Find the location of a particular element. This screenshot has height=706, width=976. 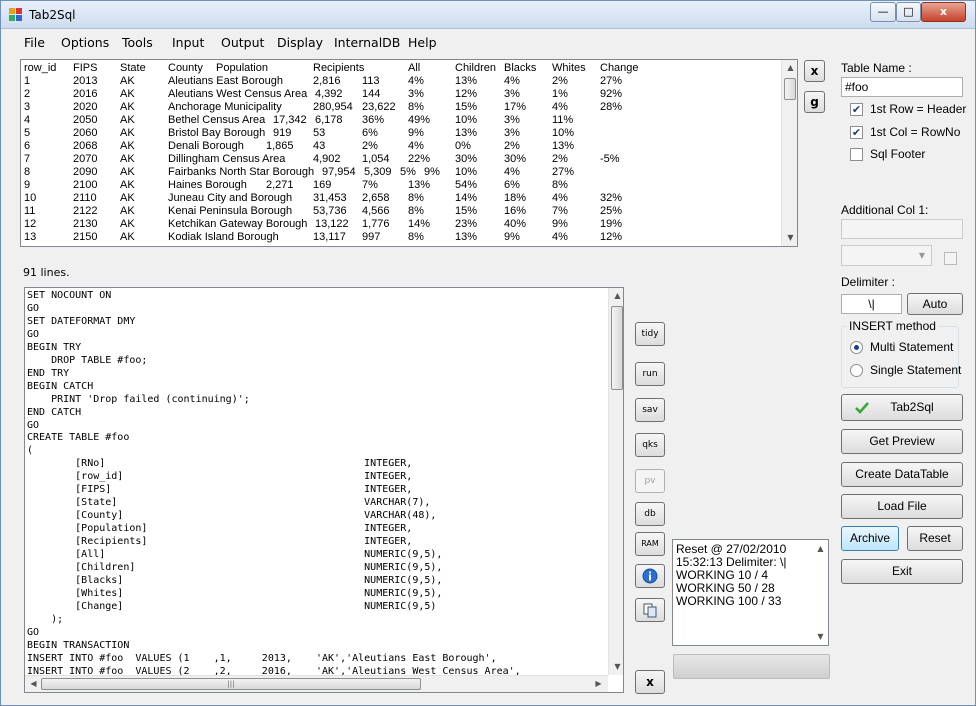

sql-scroll-left-icon: ◀ is located at coordinates (33, 684).